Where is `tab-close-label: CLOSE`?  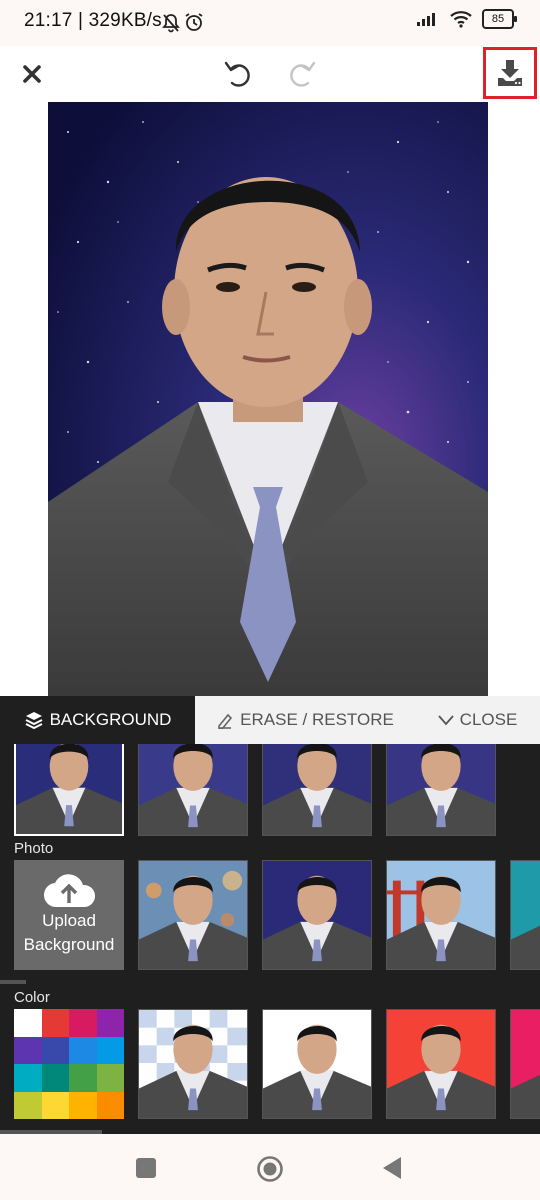
tab-close-label: CLOSE is located at coordinates (488, 719).